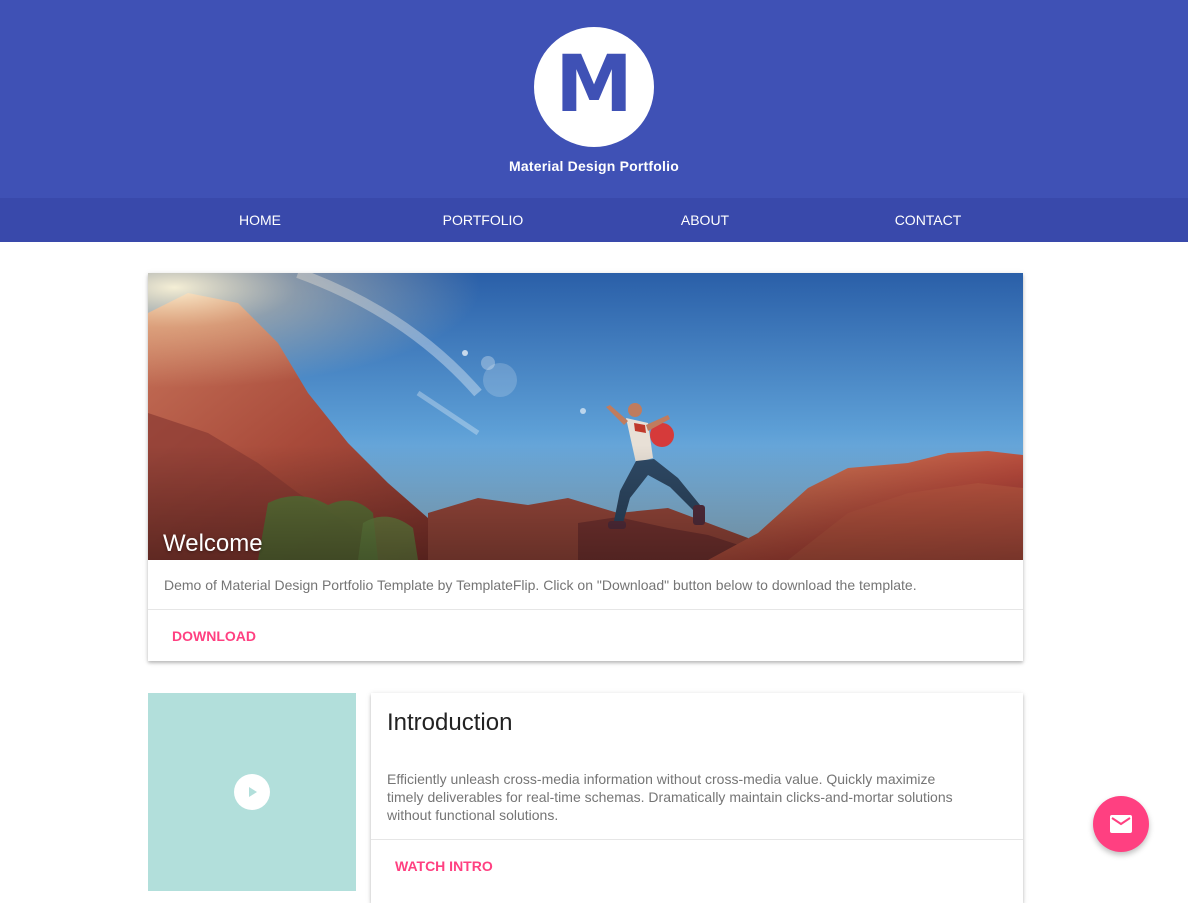 The width and height of the screenshot is (1188, 903). I want to click on card-divider, so click(585, 609).